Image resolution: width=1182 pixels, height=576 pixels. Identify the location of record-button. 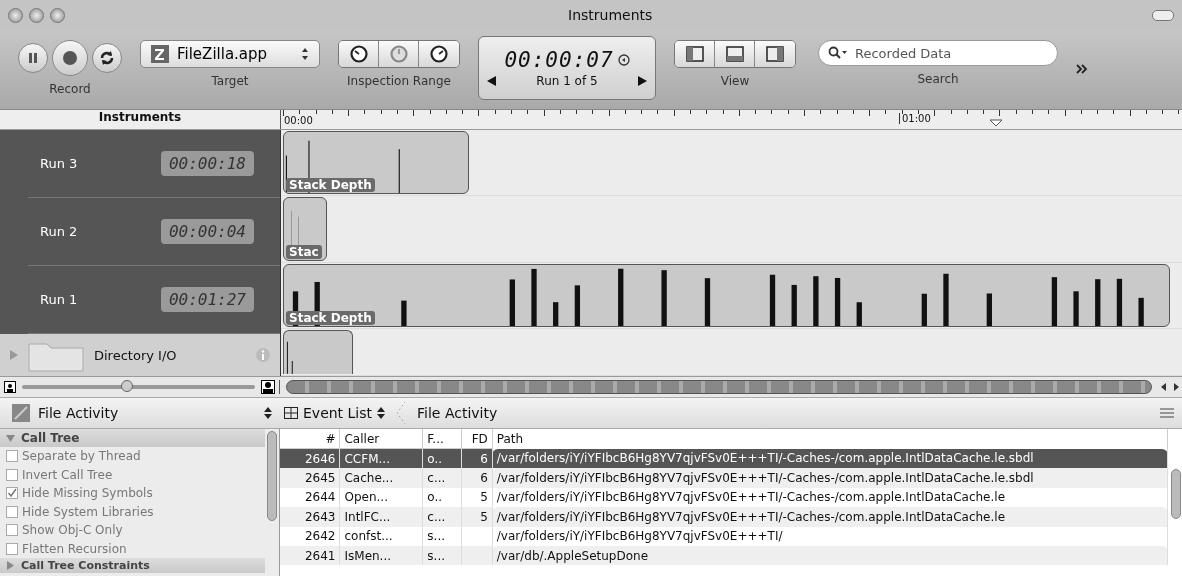
(70, 58).